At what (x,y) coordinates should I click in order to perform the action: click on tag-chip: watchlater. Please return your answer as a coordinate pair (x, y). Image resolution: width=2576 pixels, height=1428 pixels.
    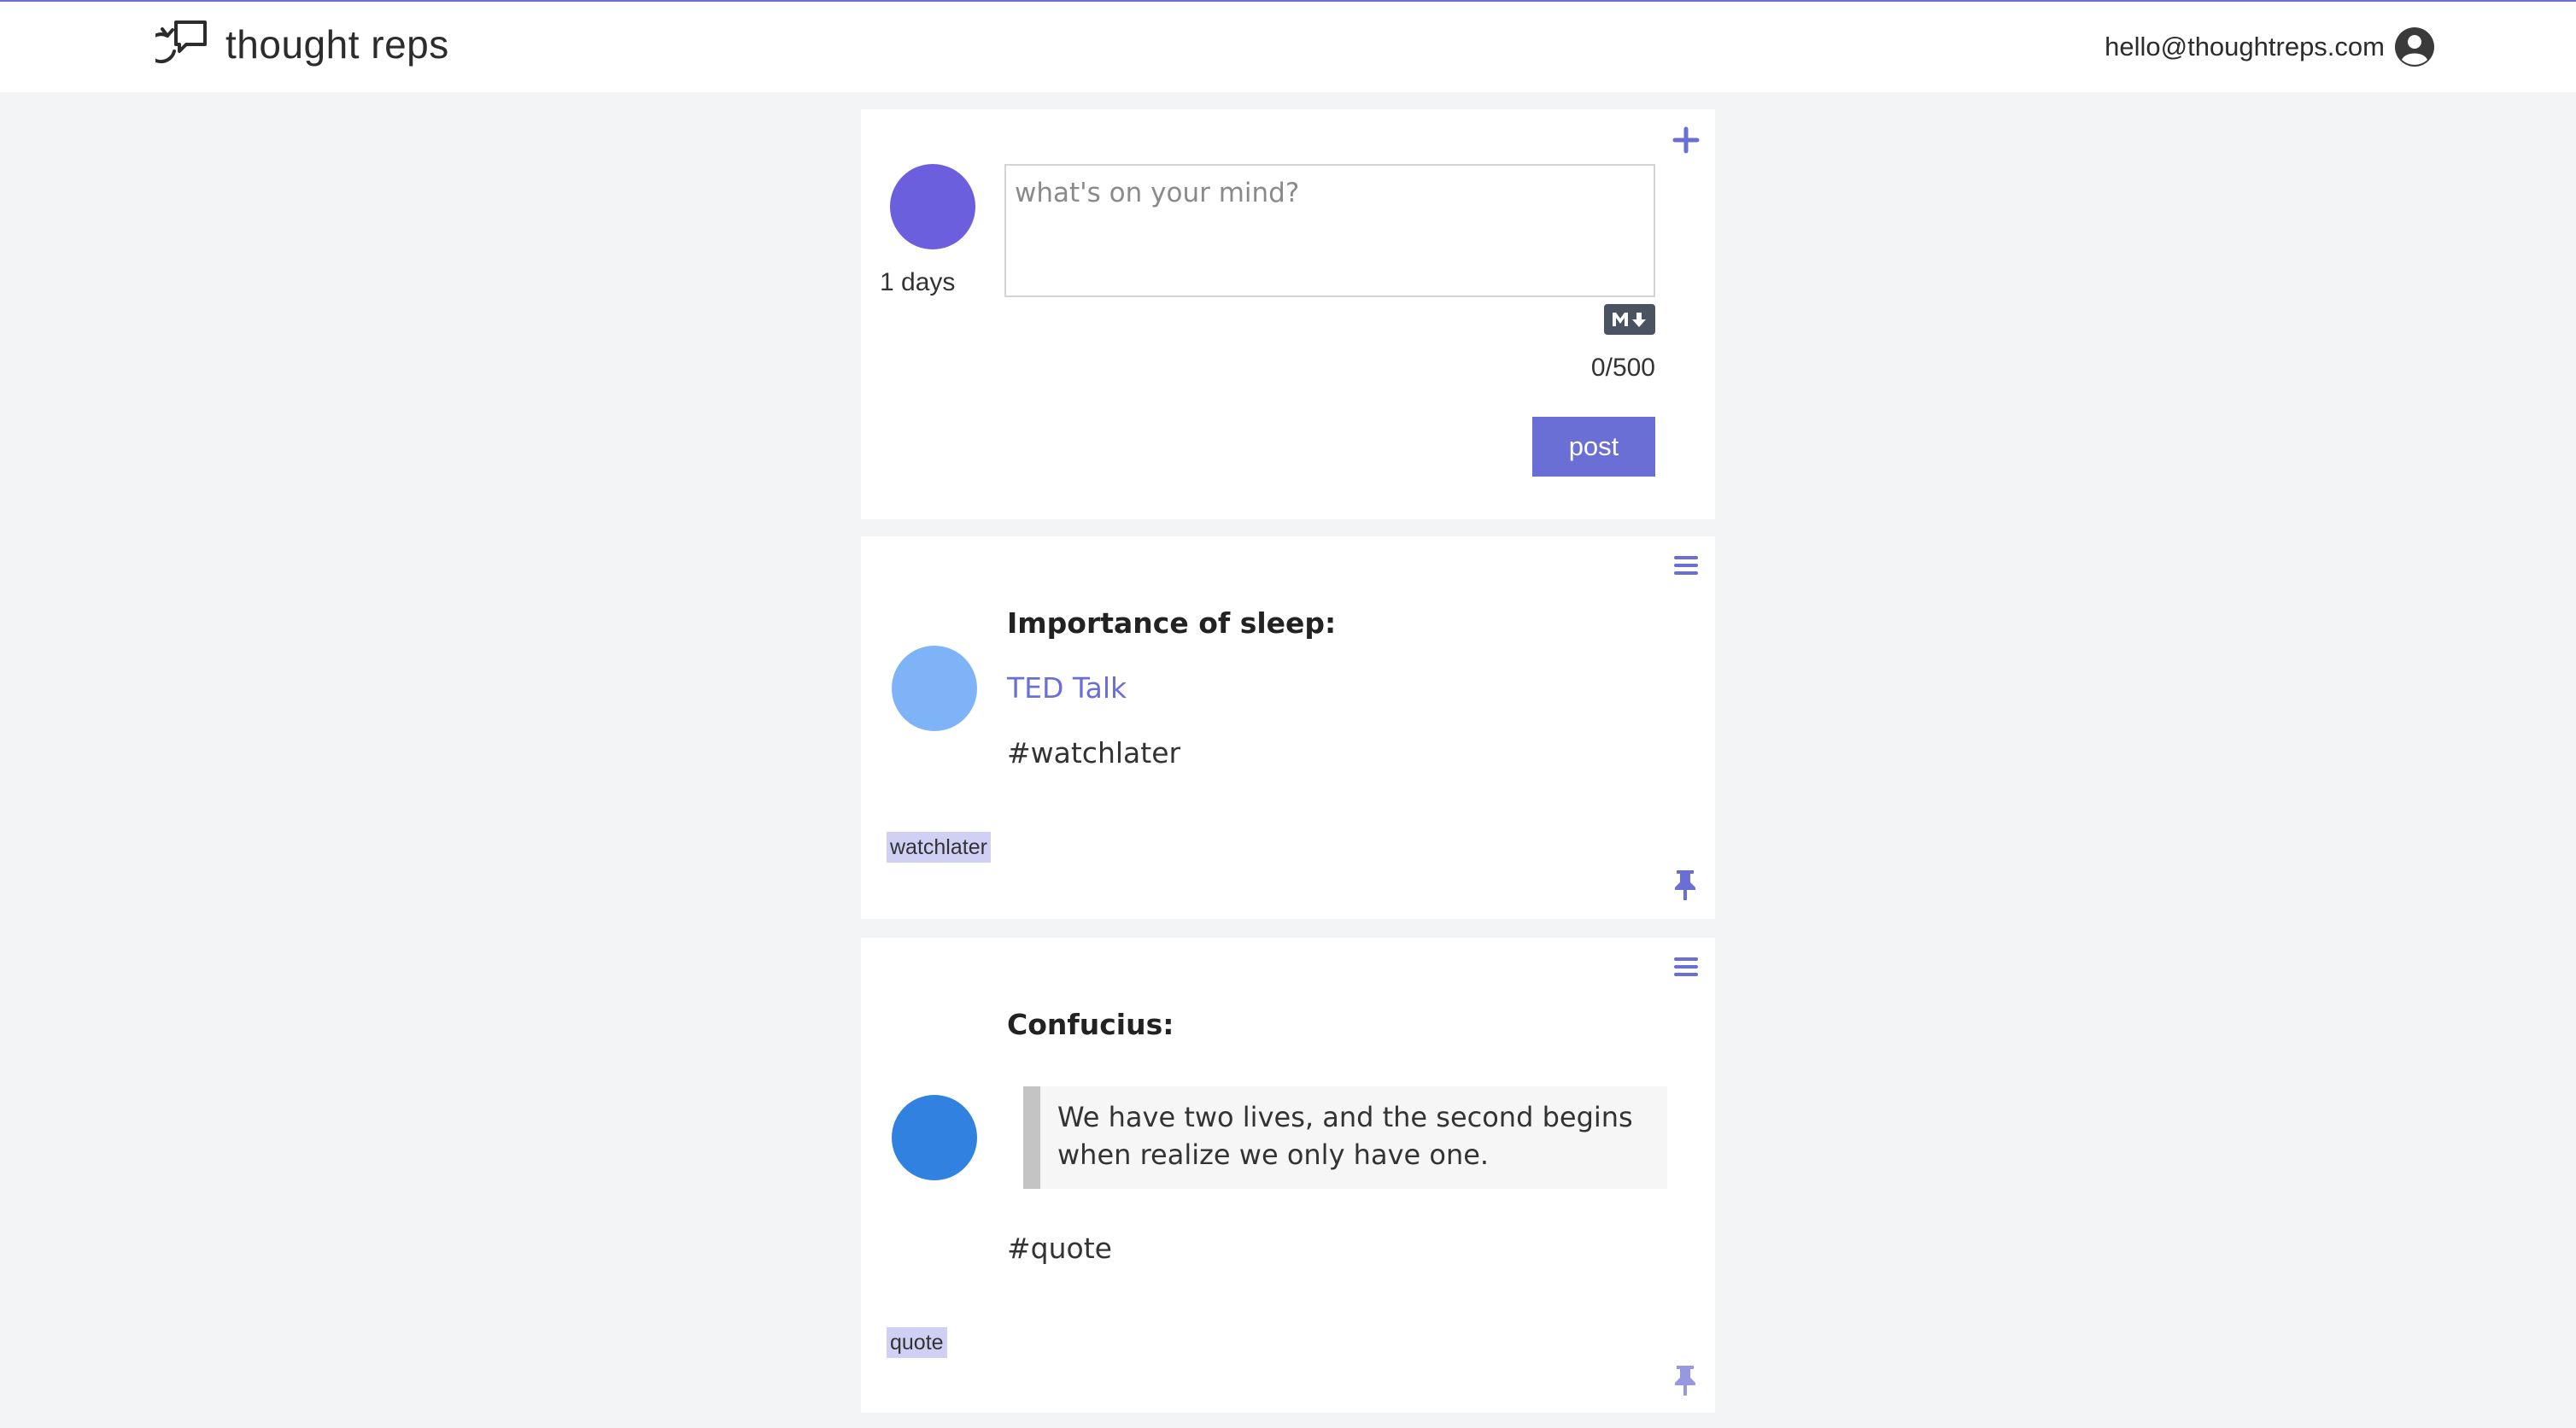
    Looking at the image, I should click on (939, 847).